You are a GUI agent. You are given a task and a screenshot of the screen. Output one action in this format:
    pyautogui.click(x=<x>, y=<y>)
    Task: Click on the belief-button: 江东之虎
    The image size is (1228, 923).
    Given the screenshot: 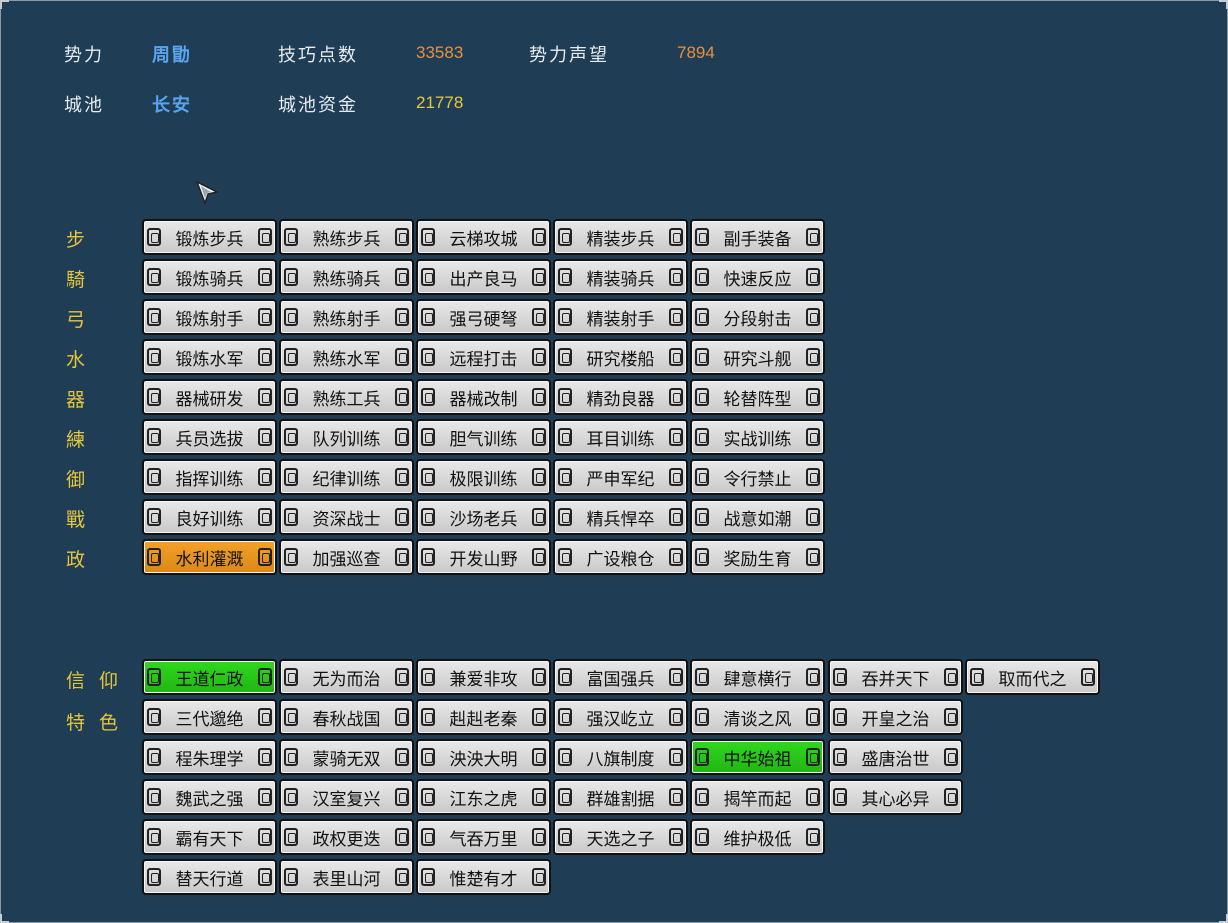 What is the action you would take?
    pyautogui.click(x=483, y=797)
    